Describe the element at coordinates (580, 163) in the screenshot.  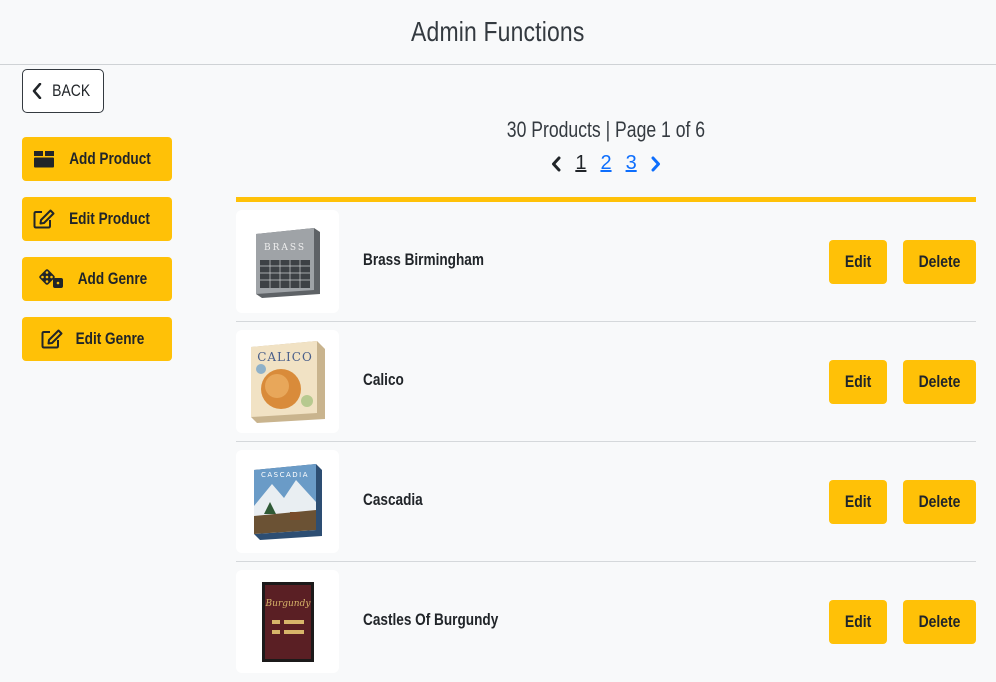
I see `page-link-1: 1` at that location.